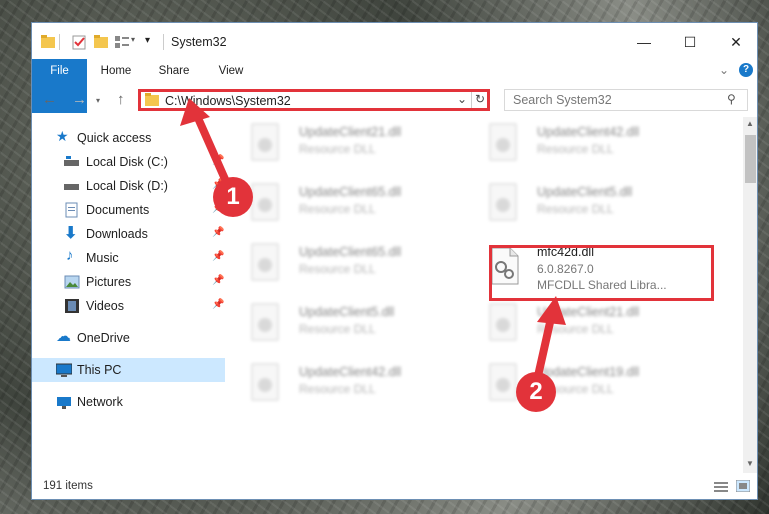 The image size is (769, 514). I want to click on sidebar-item-label: Videos, so click(105, 306).